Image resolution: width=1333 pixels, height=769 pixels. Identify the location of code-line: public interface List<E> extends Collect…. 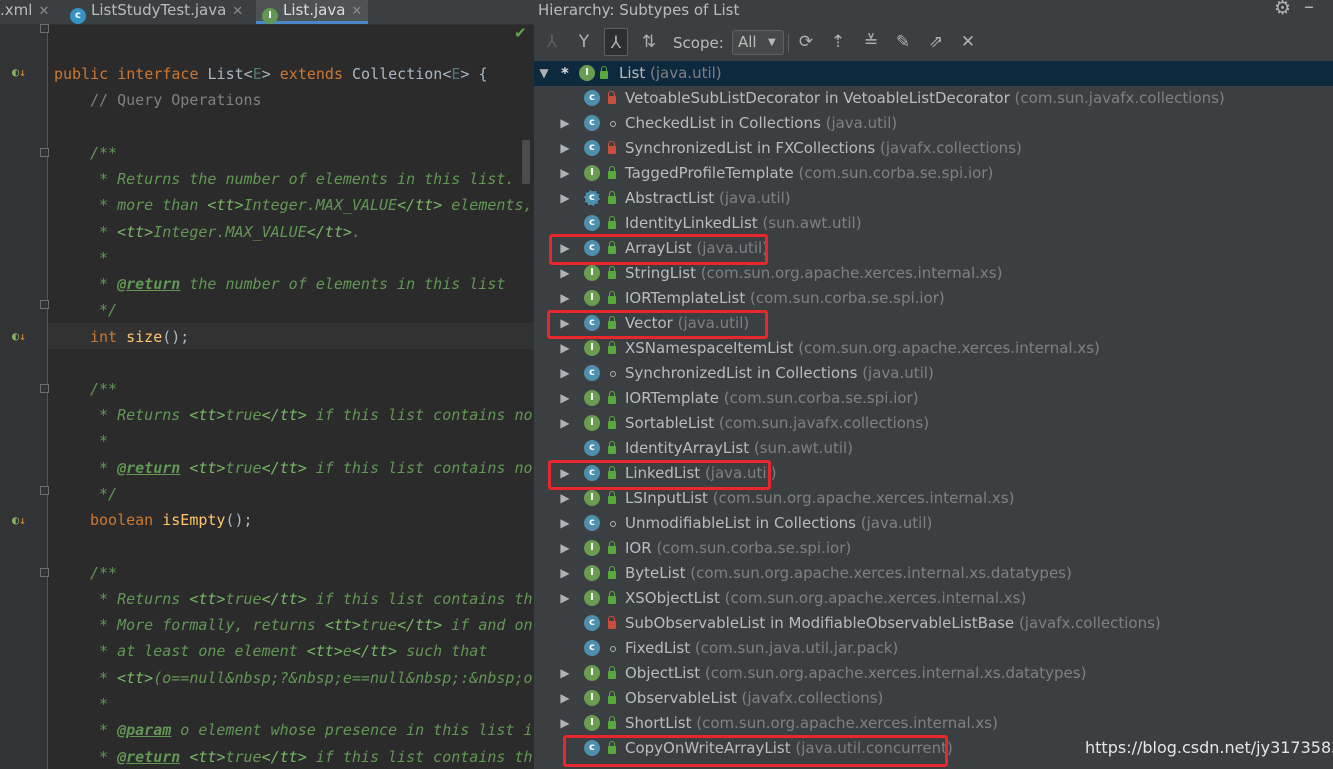
(271, 74).